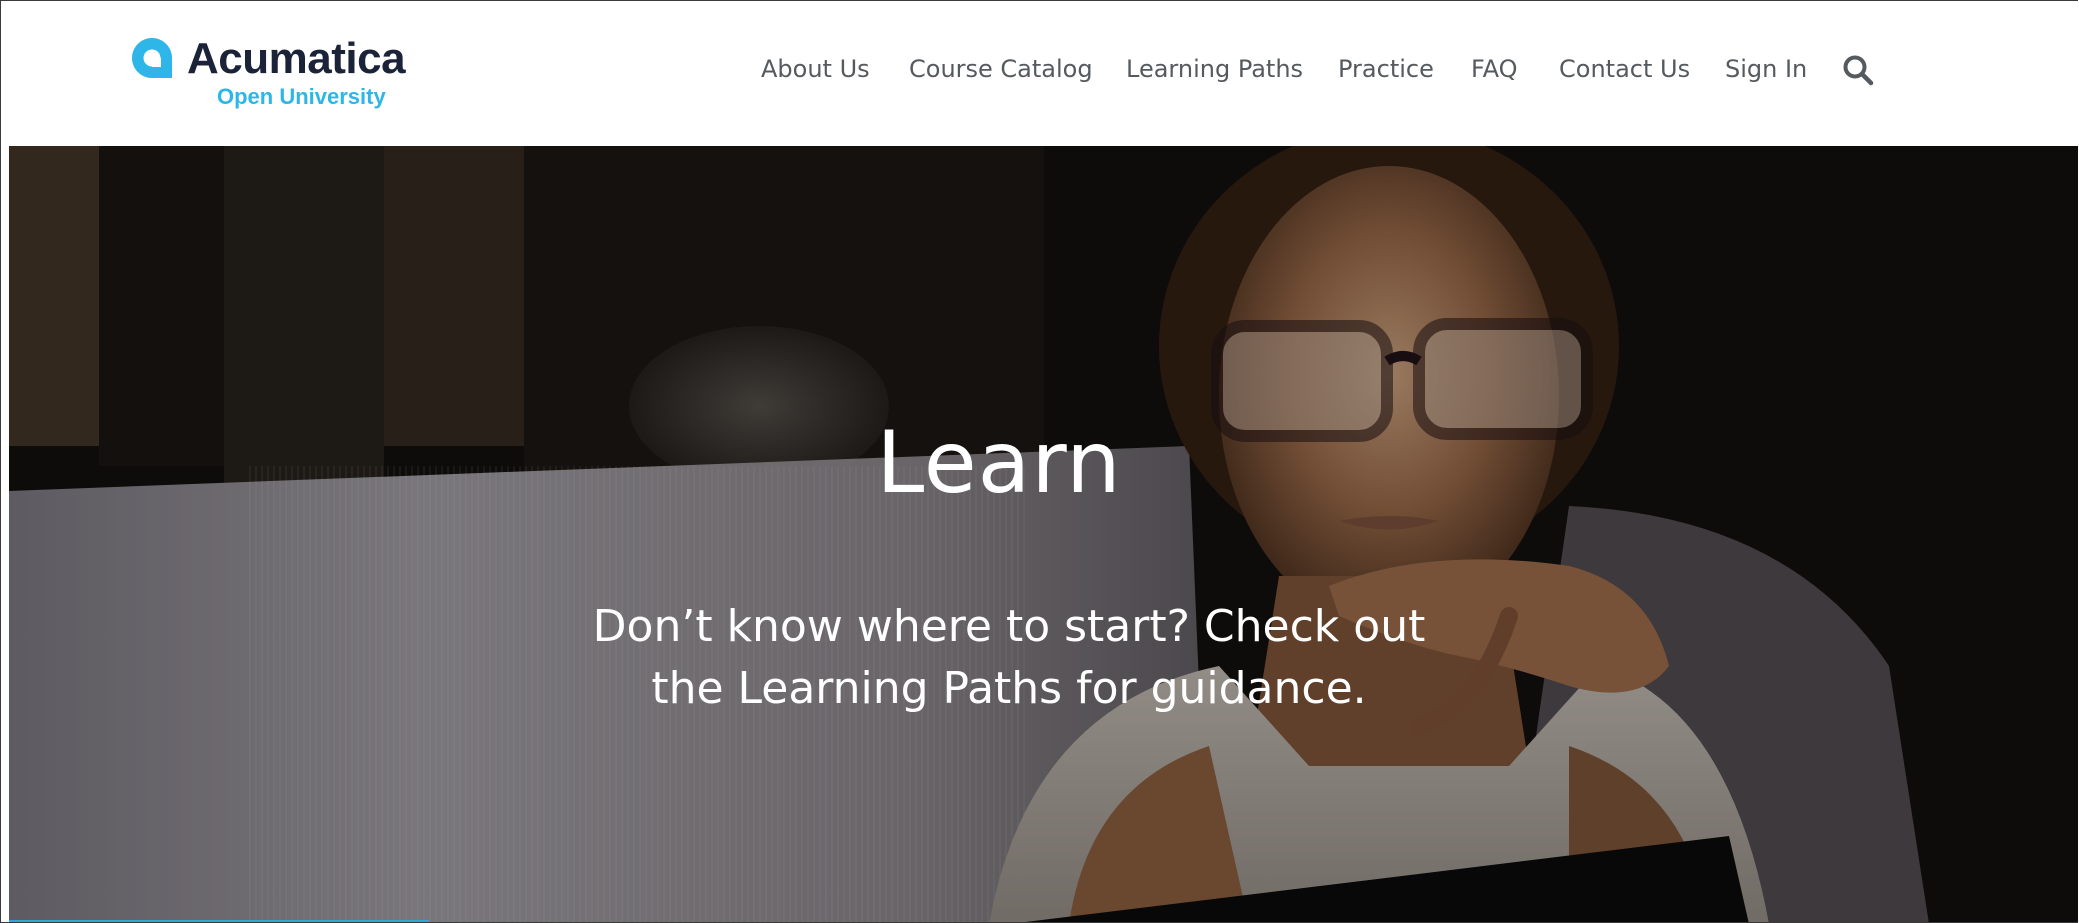  I want to click on acumatica-logo: Acumatica Open University, so click(281, 73).